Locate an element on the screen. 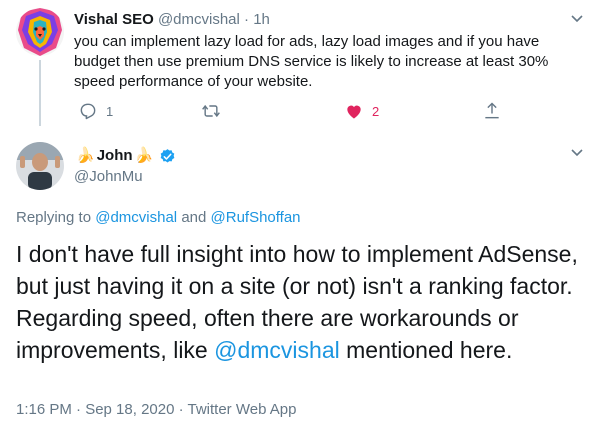 This screenshot has width=597, height=427. author-handle: @dmcvishal is located at coordinates (199, 19).